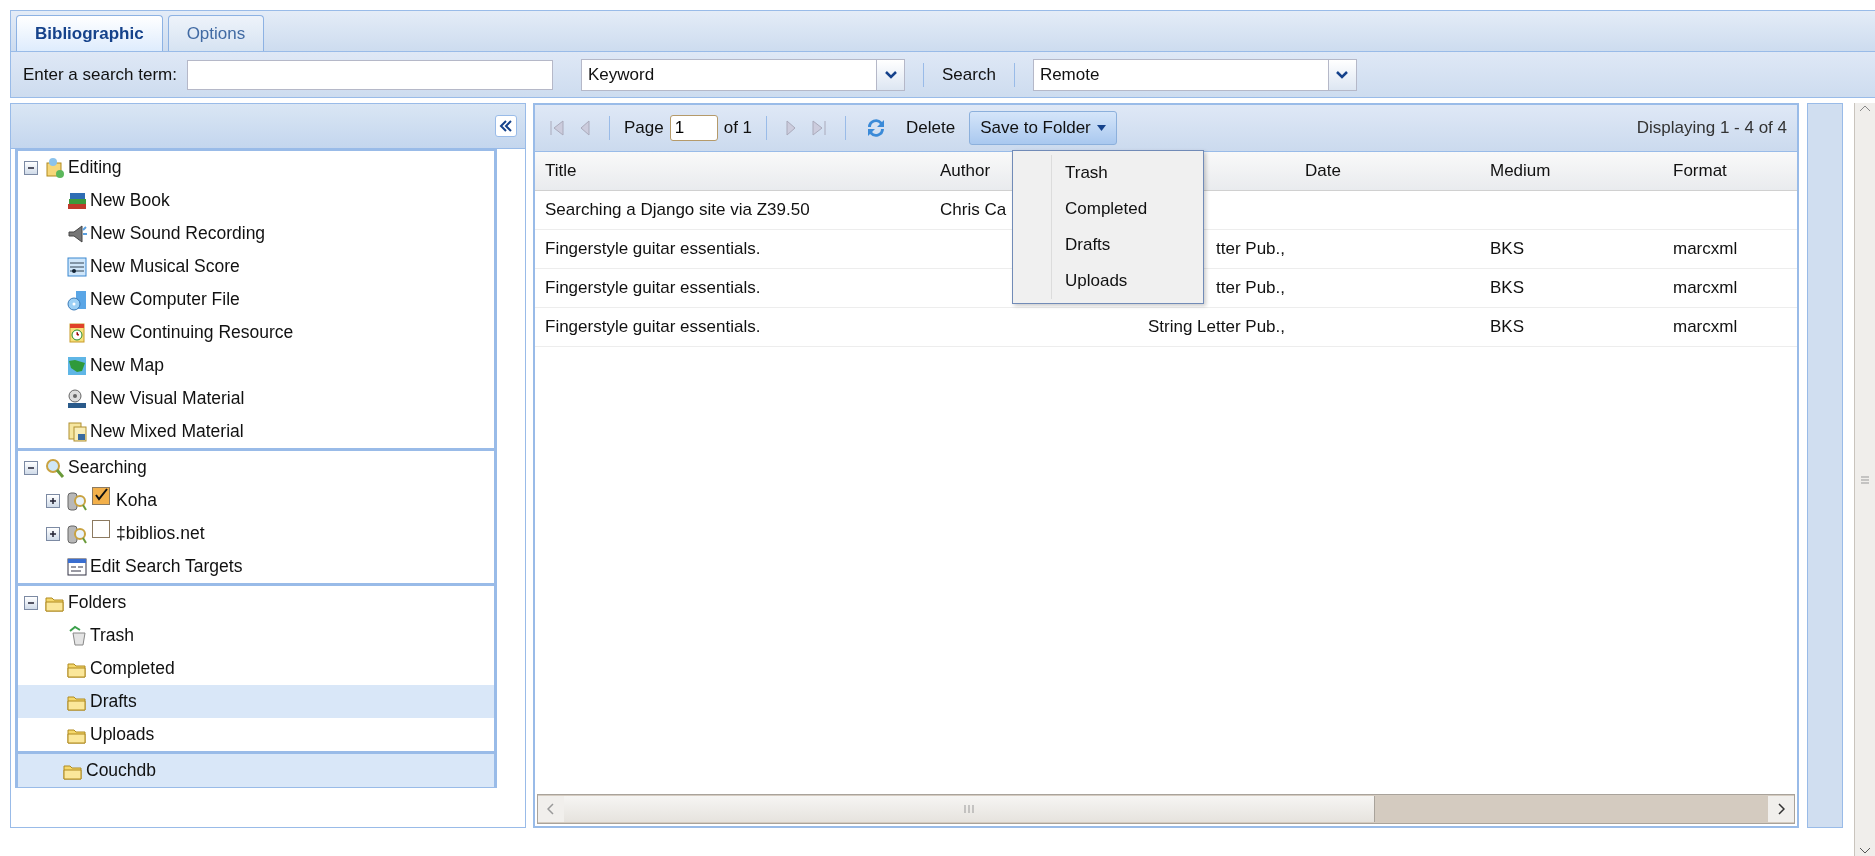  I want to click on checkmark-icon, so click(101, 494).